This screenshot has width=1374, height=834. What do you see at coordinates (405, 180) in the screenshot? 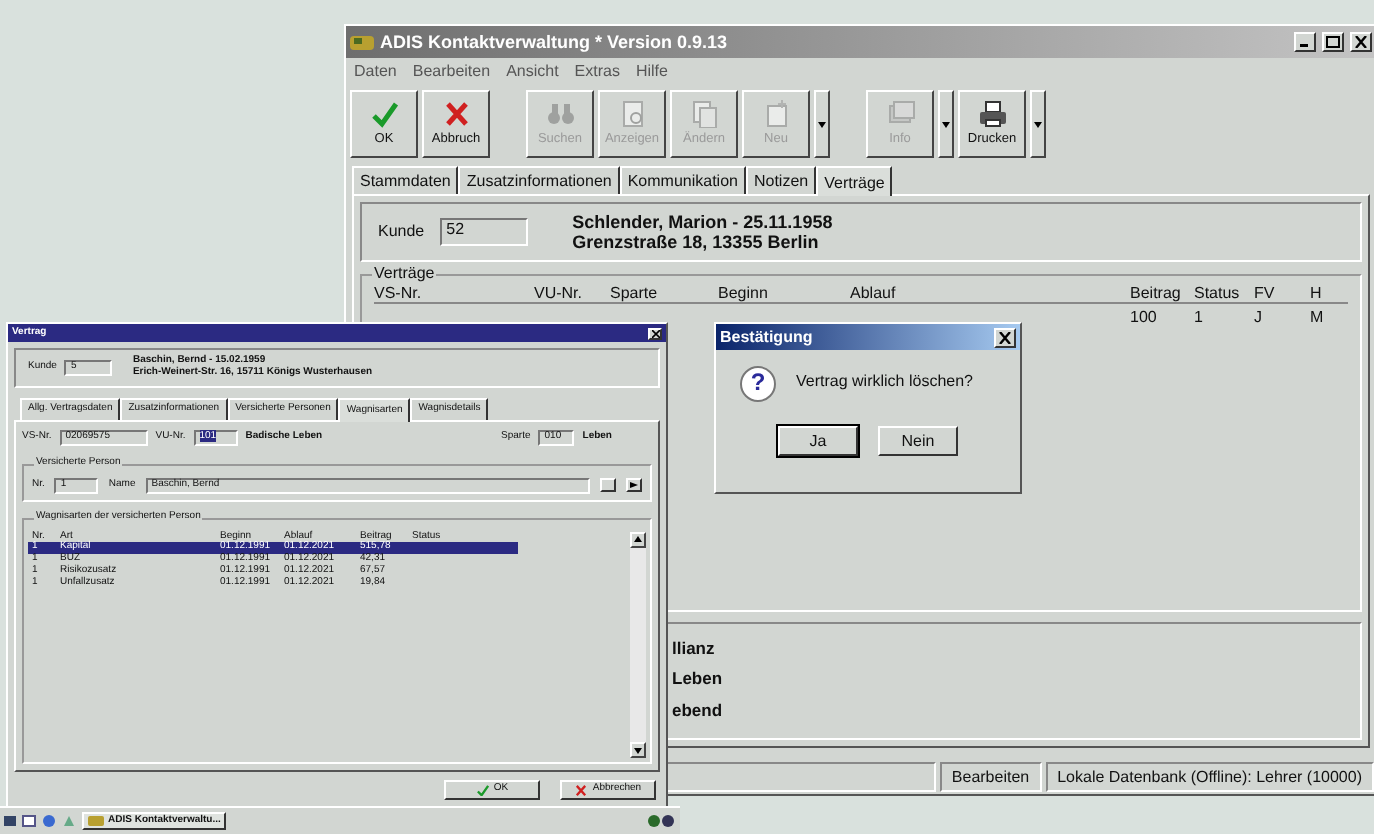
I see `tab: Stammdaten` at bounding box center [405, 180].